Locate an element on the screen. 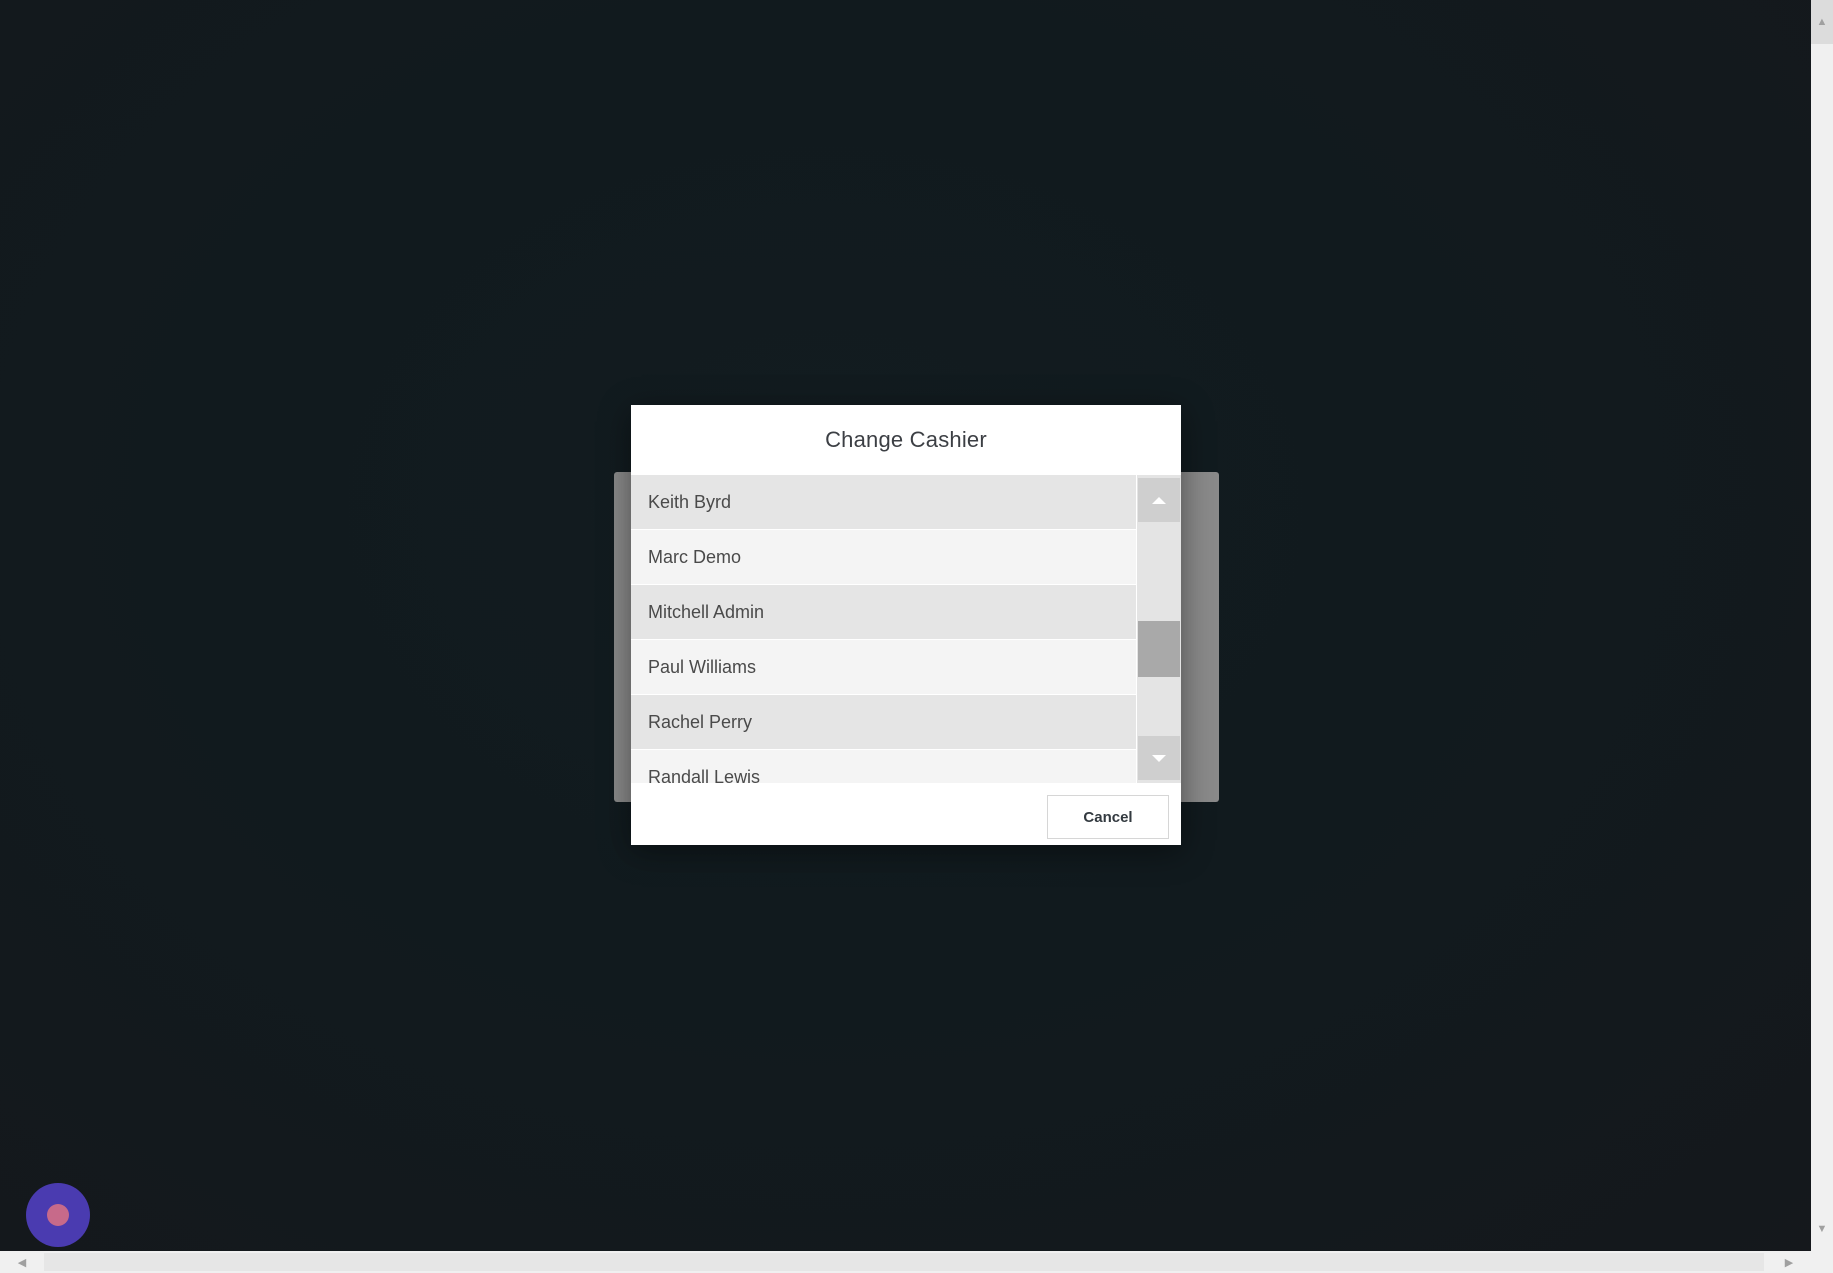 Image resolution: width=1833 pixels, height=1273 pixels. record-dot-icon is located at coordinates (58, 1215).